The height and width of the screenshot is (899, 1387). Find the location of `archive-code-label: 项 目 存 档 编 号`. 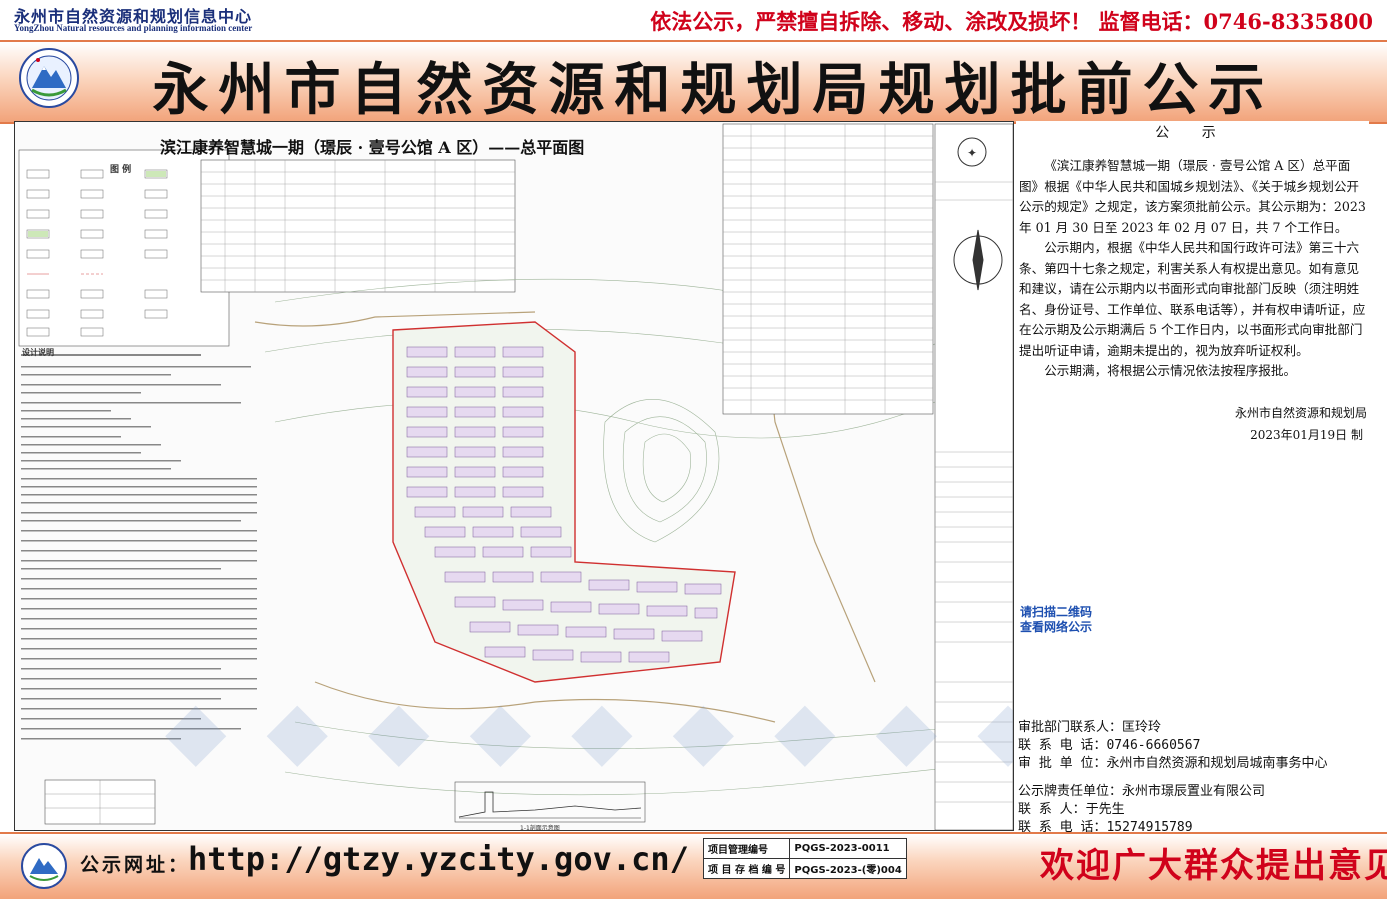

archive-code-label: 项 目 存 档 编 号 is located at coordinates (746, 868).